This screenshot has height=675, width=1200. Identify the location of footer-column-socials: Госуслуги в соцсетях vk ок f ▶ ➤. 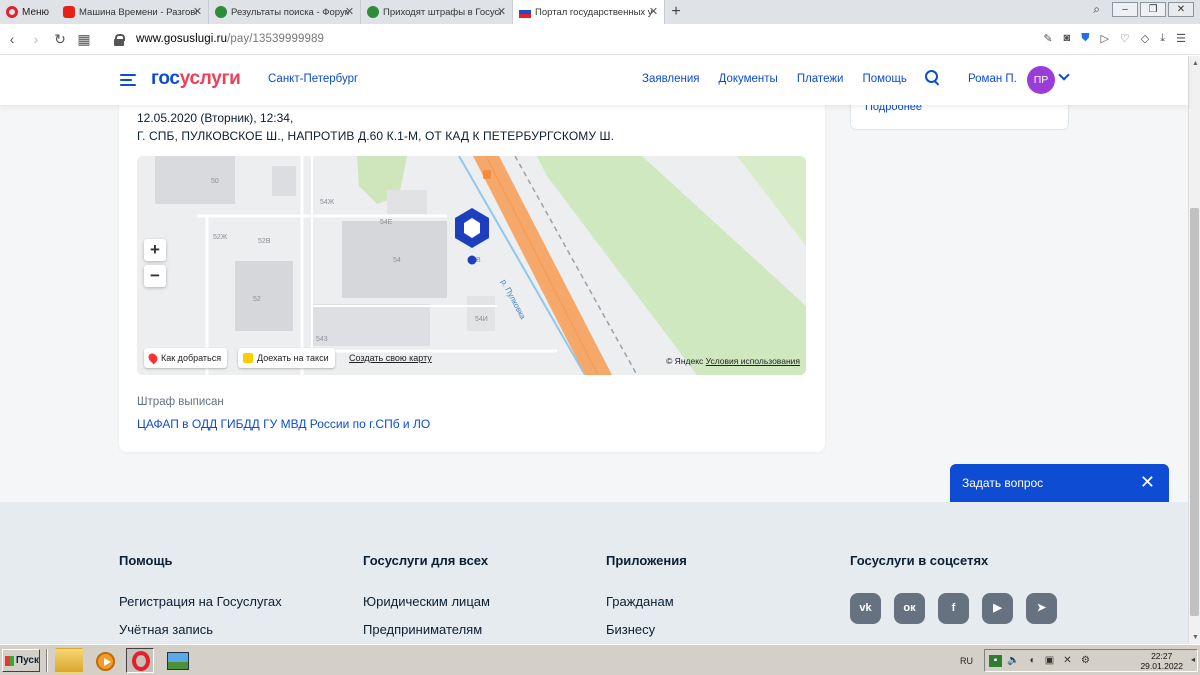
(953, 588).